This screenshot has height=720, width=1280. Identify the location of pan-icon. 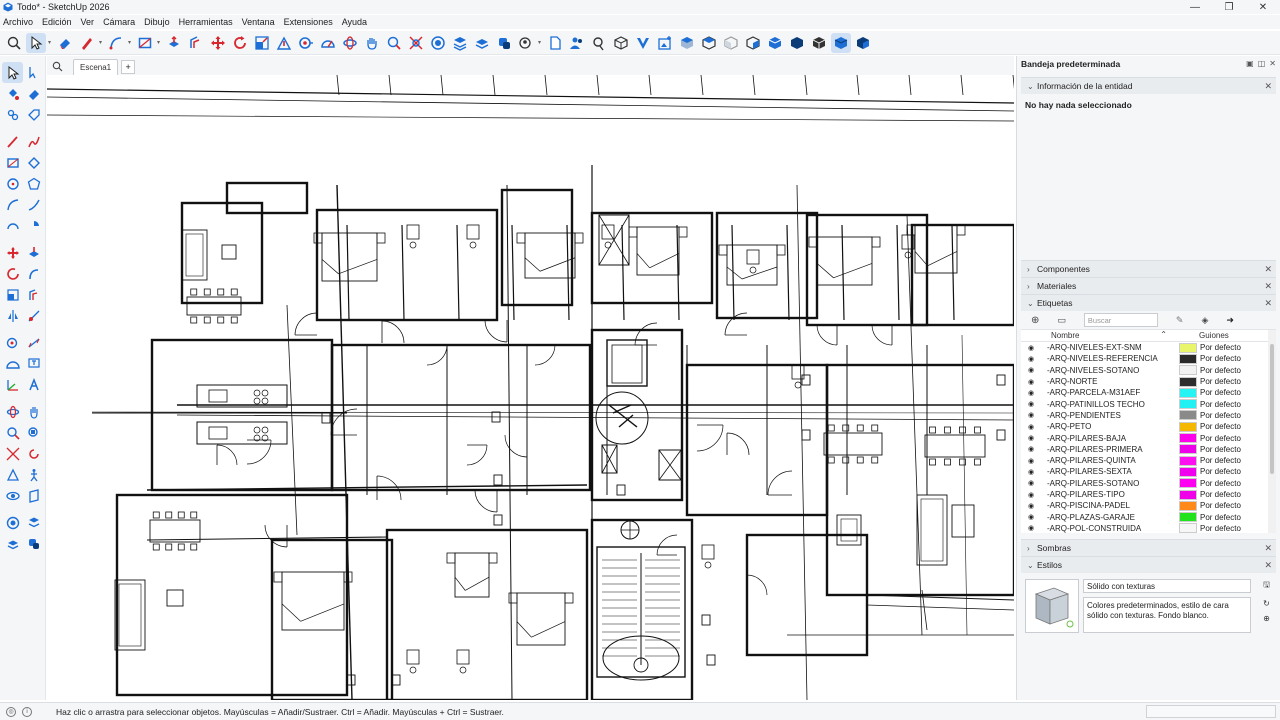
(33, 411).